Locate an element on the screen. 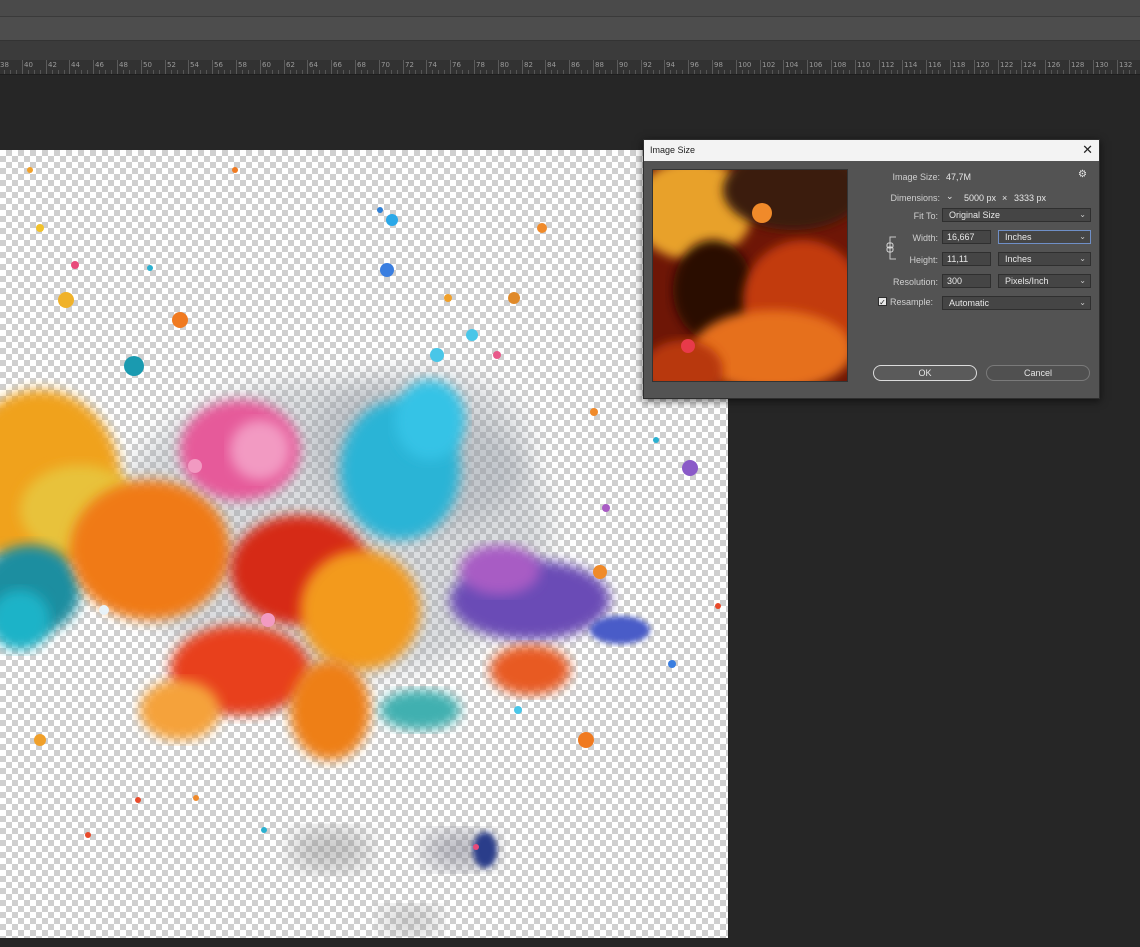  resample-checkbox: ✓ is located at coordinates (882, 302).